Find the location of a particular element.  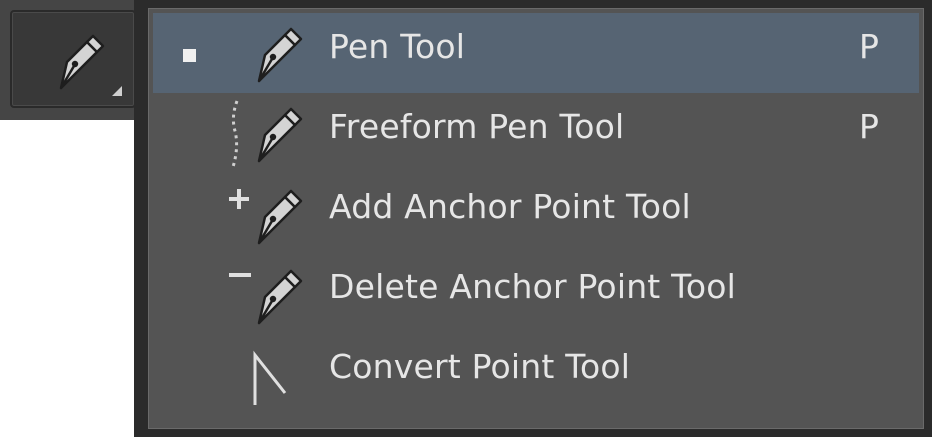

menu-item-label: Pen Tool is located at coordinates (397, 46).